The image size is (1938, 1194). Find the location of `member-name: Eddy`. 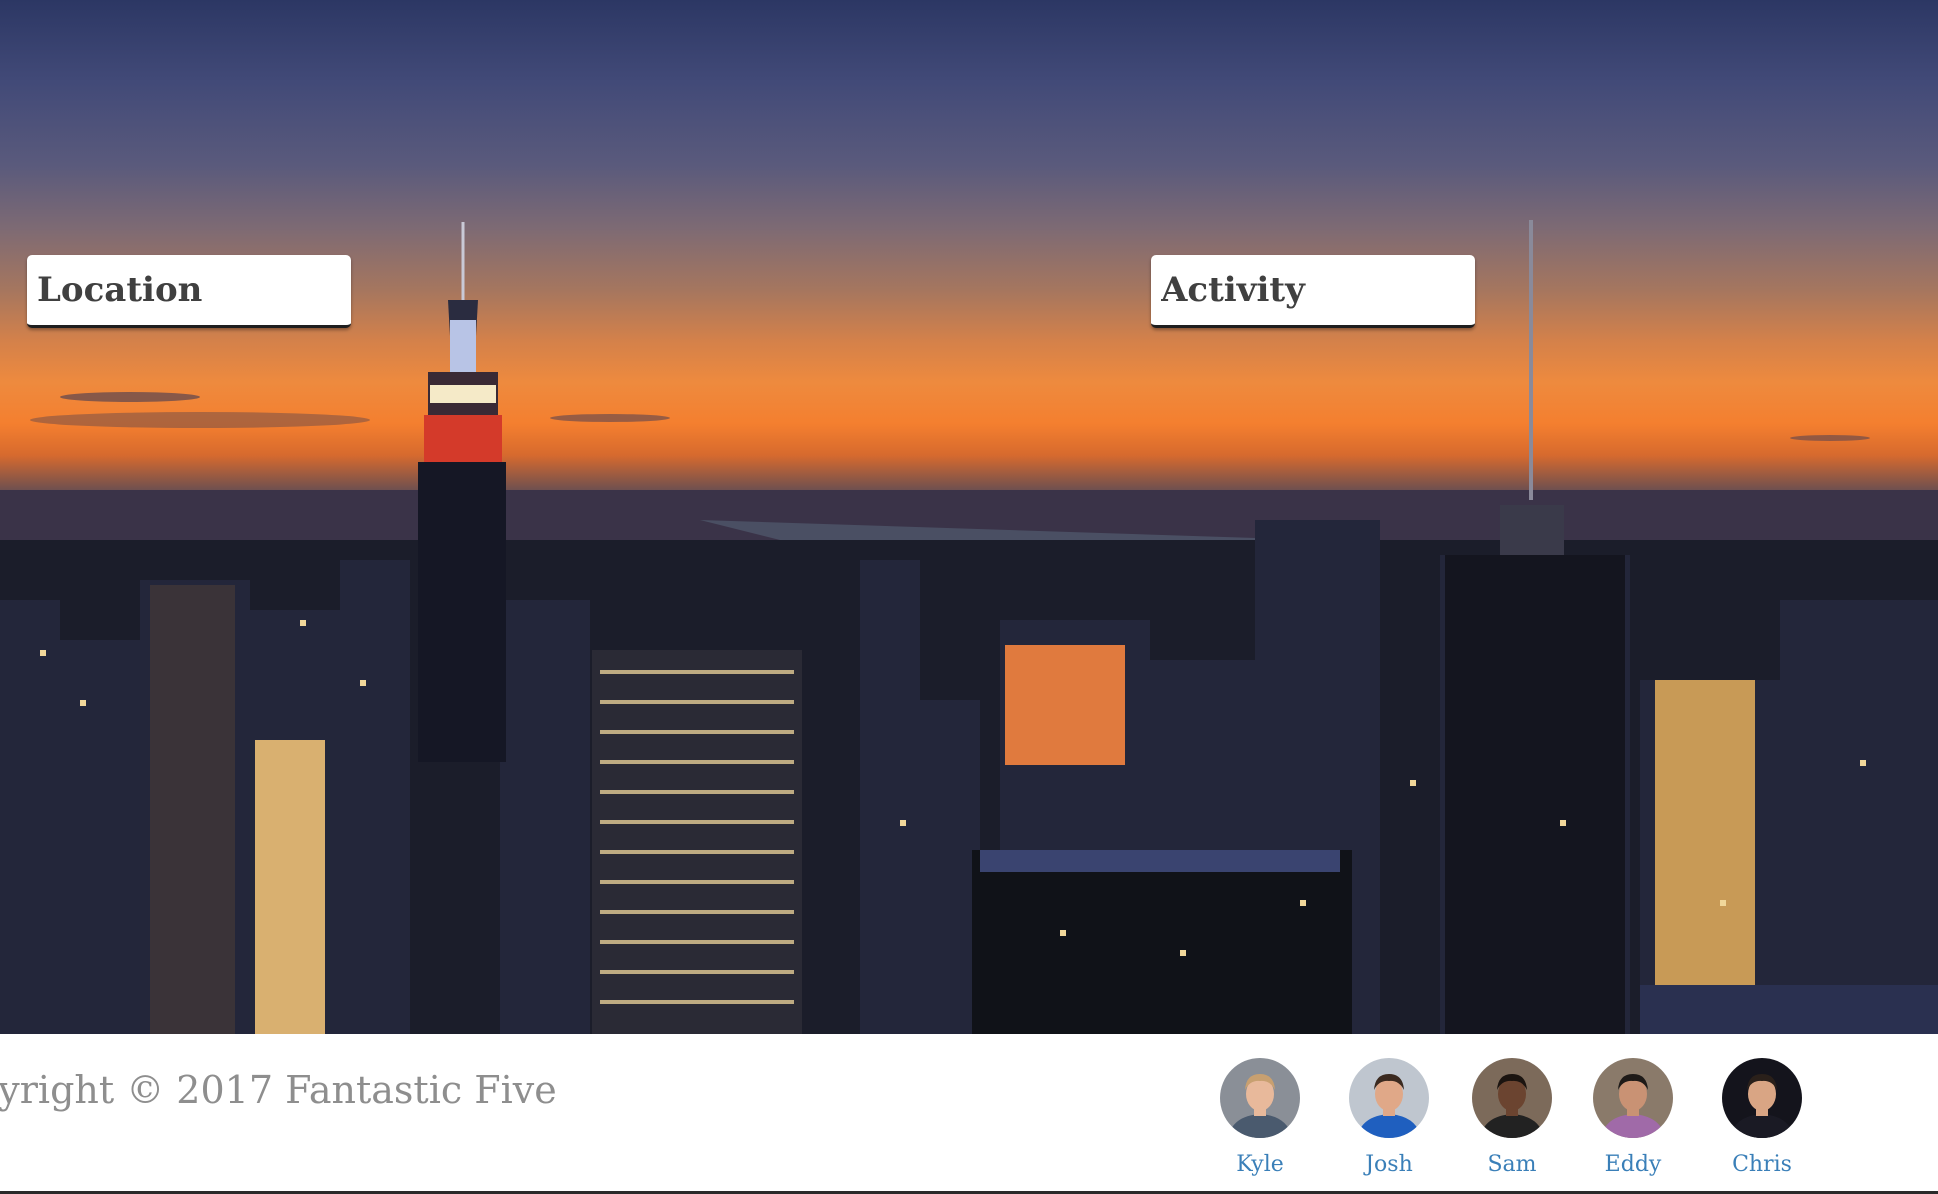

member-name: Eddy is located at coordinates (1633, 1164).